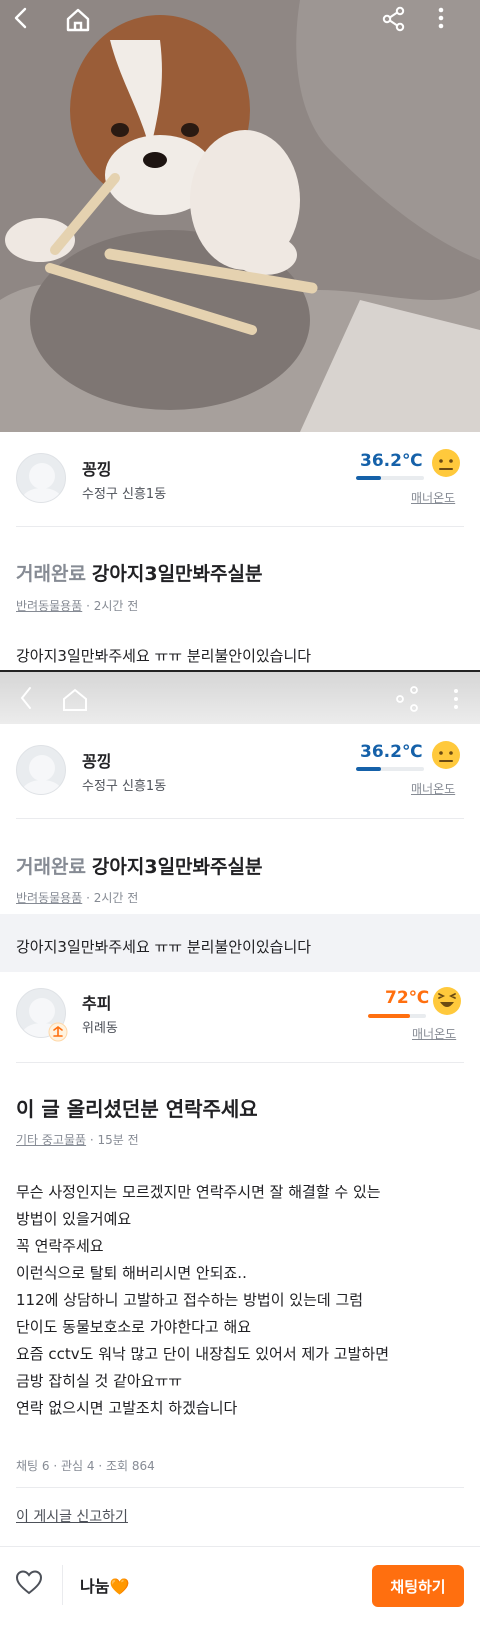  I want to click on writer-profile: 추피 위례동 72℃ 매너온도, so click(240, 1019).